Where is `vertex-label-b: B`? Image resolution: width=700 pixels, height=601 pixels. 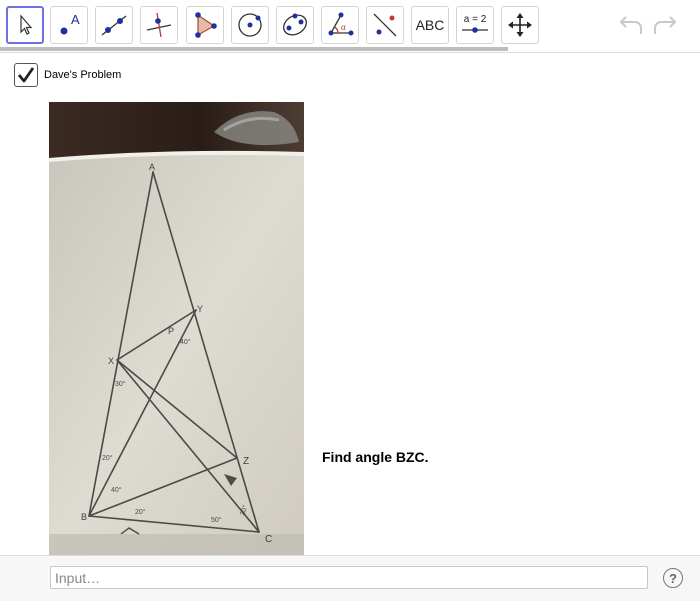 vertex-label-b: B is located at coordinates (84, 517).